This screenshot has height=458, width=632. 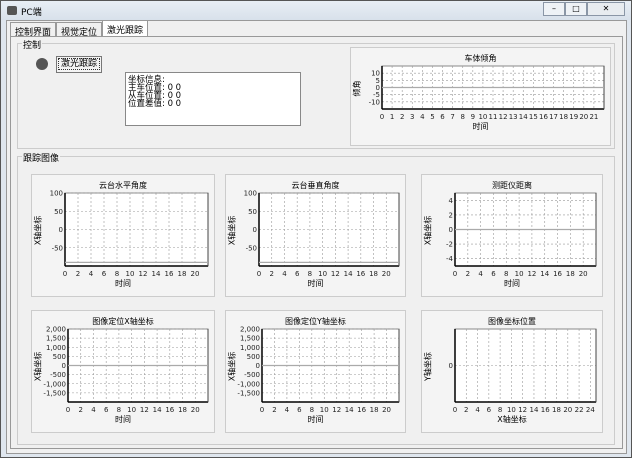 What do you see at coordinates (451, 215) in the screenshot?
I see `y-tick-label: 2` at bounding box center [451, 215].